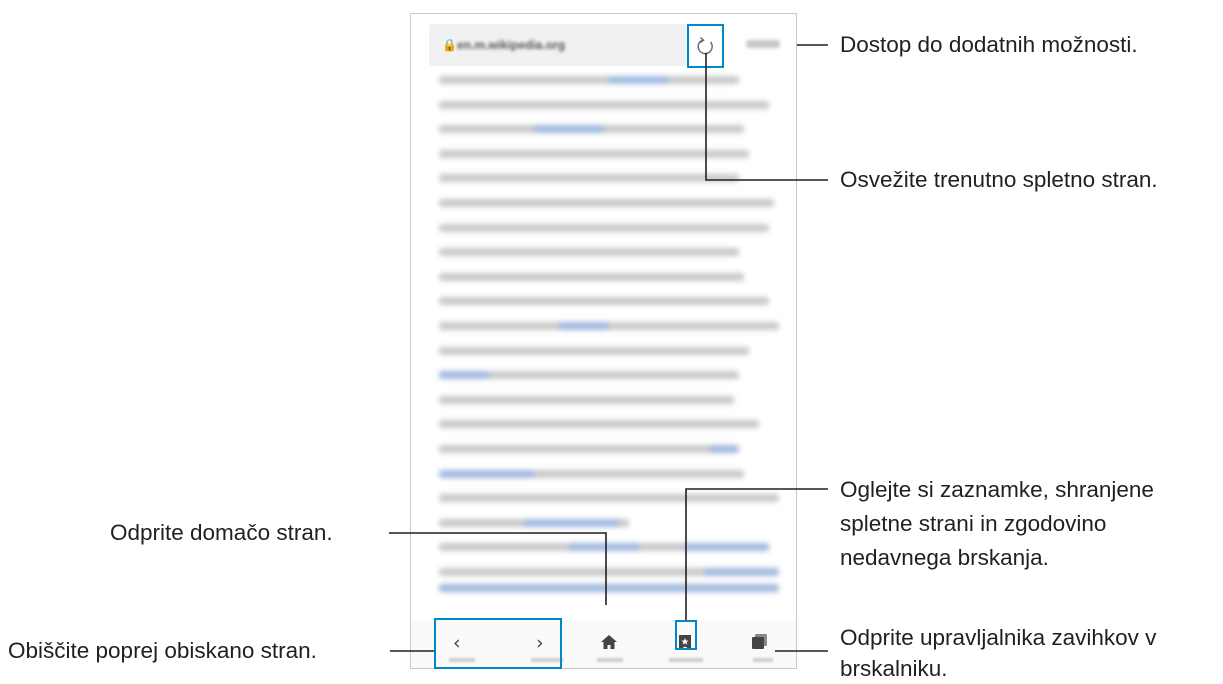 The width and height of the screenshot is (1223, 684). Describe the element at coordinates (498, 568) in the screenshot. I see `leader-home` at that location.